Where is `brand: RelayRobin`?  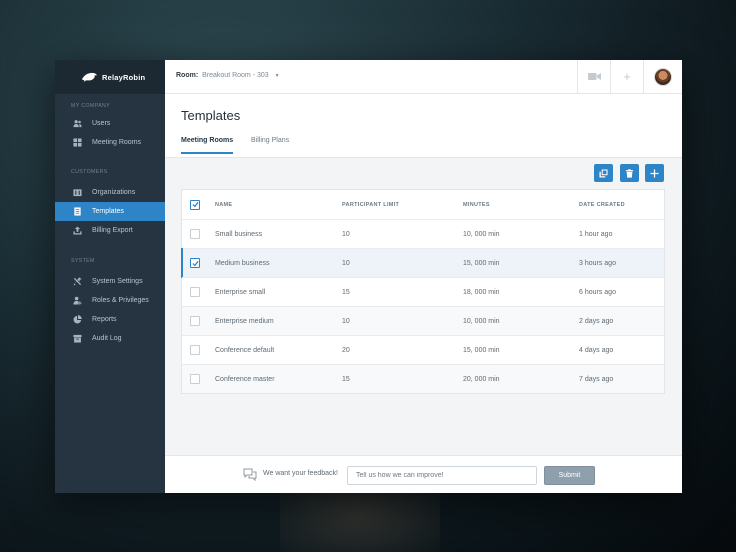 brand: RelayRobin is located at coordinates (110, 77).